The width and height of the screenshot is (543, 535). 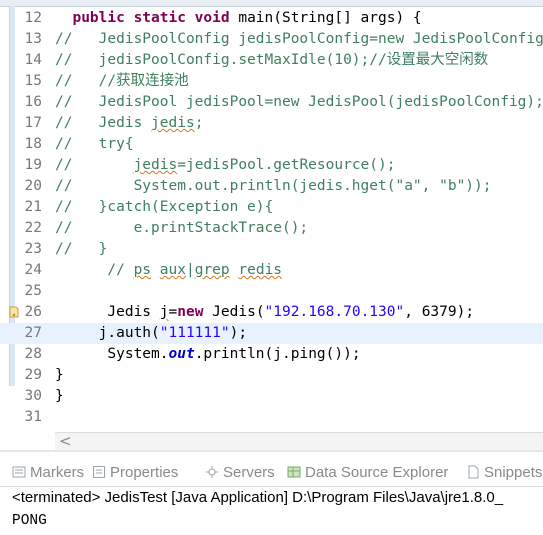 What do you see at coordinates (33, 39) in the screenshot?
I see `line-number: 13` at bounding box center [33, 39].